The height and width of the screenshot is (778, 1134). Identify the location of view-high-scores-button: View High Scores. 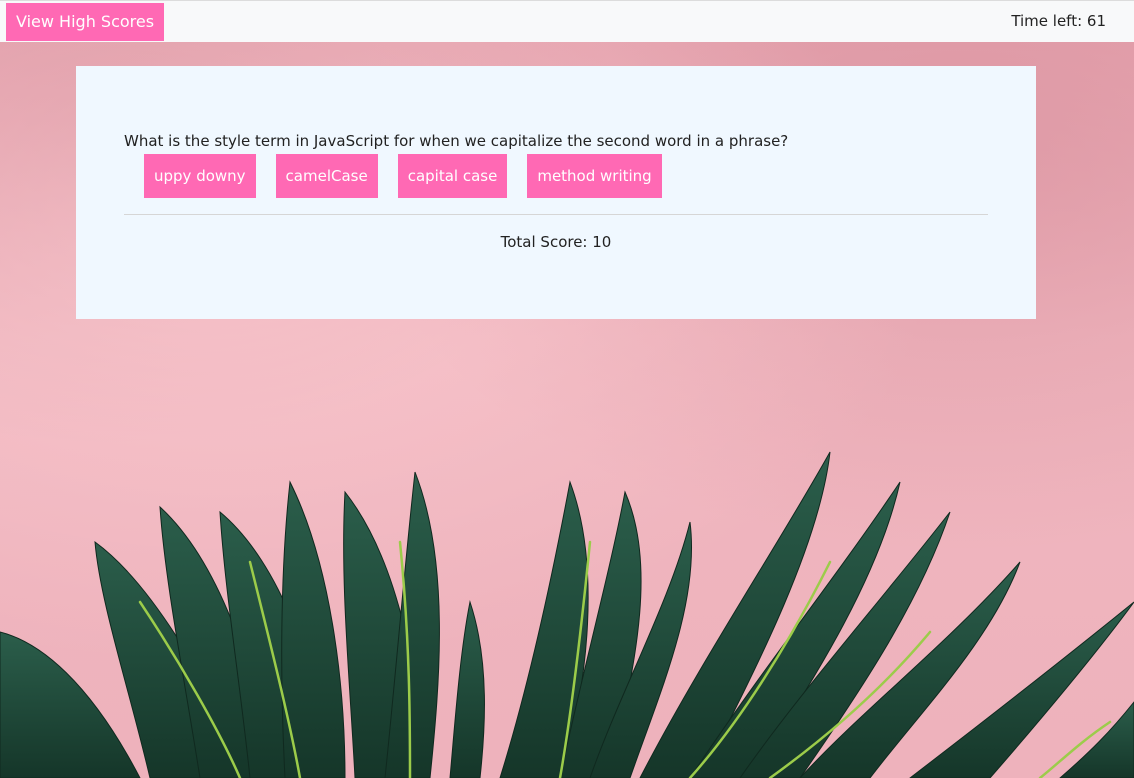
(85, 22).